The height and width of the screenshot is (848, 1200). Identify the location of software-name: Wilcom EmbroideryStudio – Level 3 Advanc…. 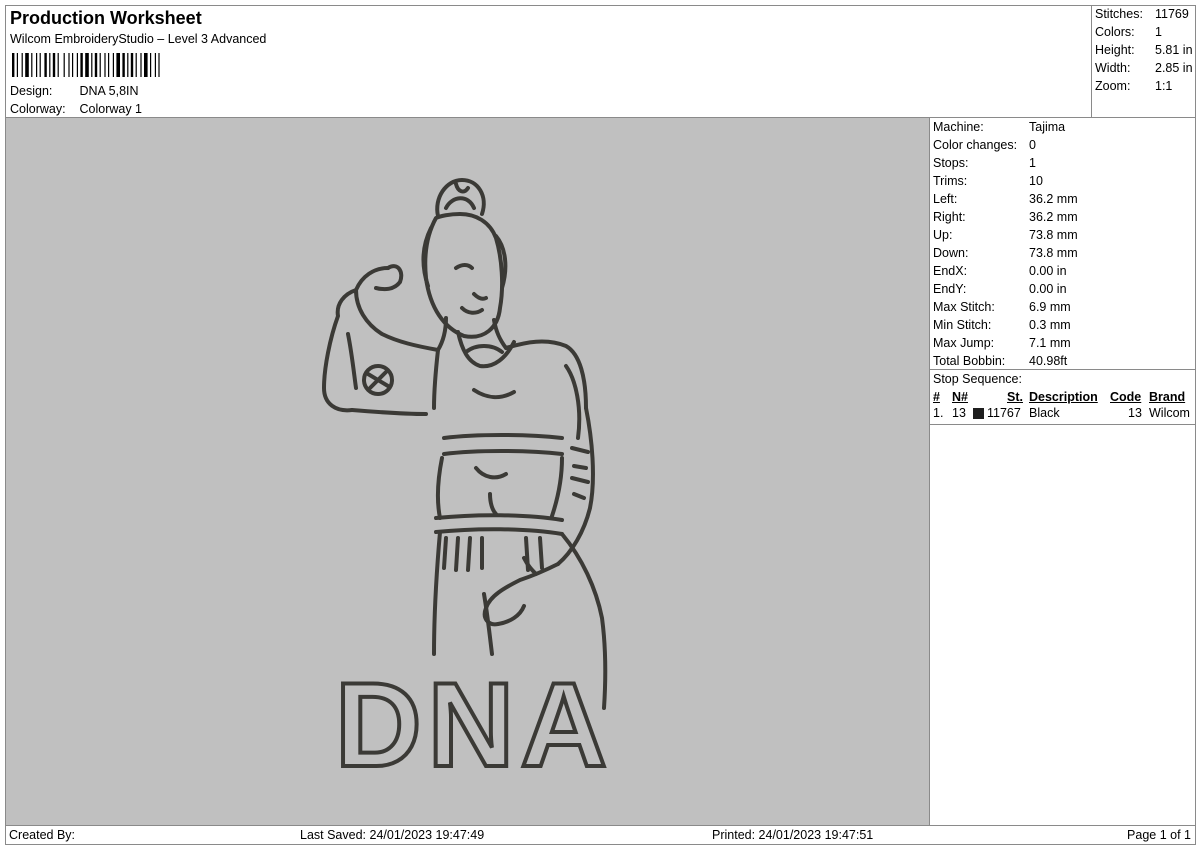
(138, 39).